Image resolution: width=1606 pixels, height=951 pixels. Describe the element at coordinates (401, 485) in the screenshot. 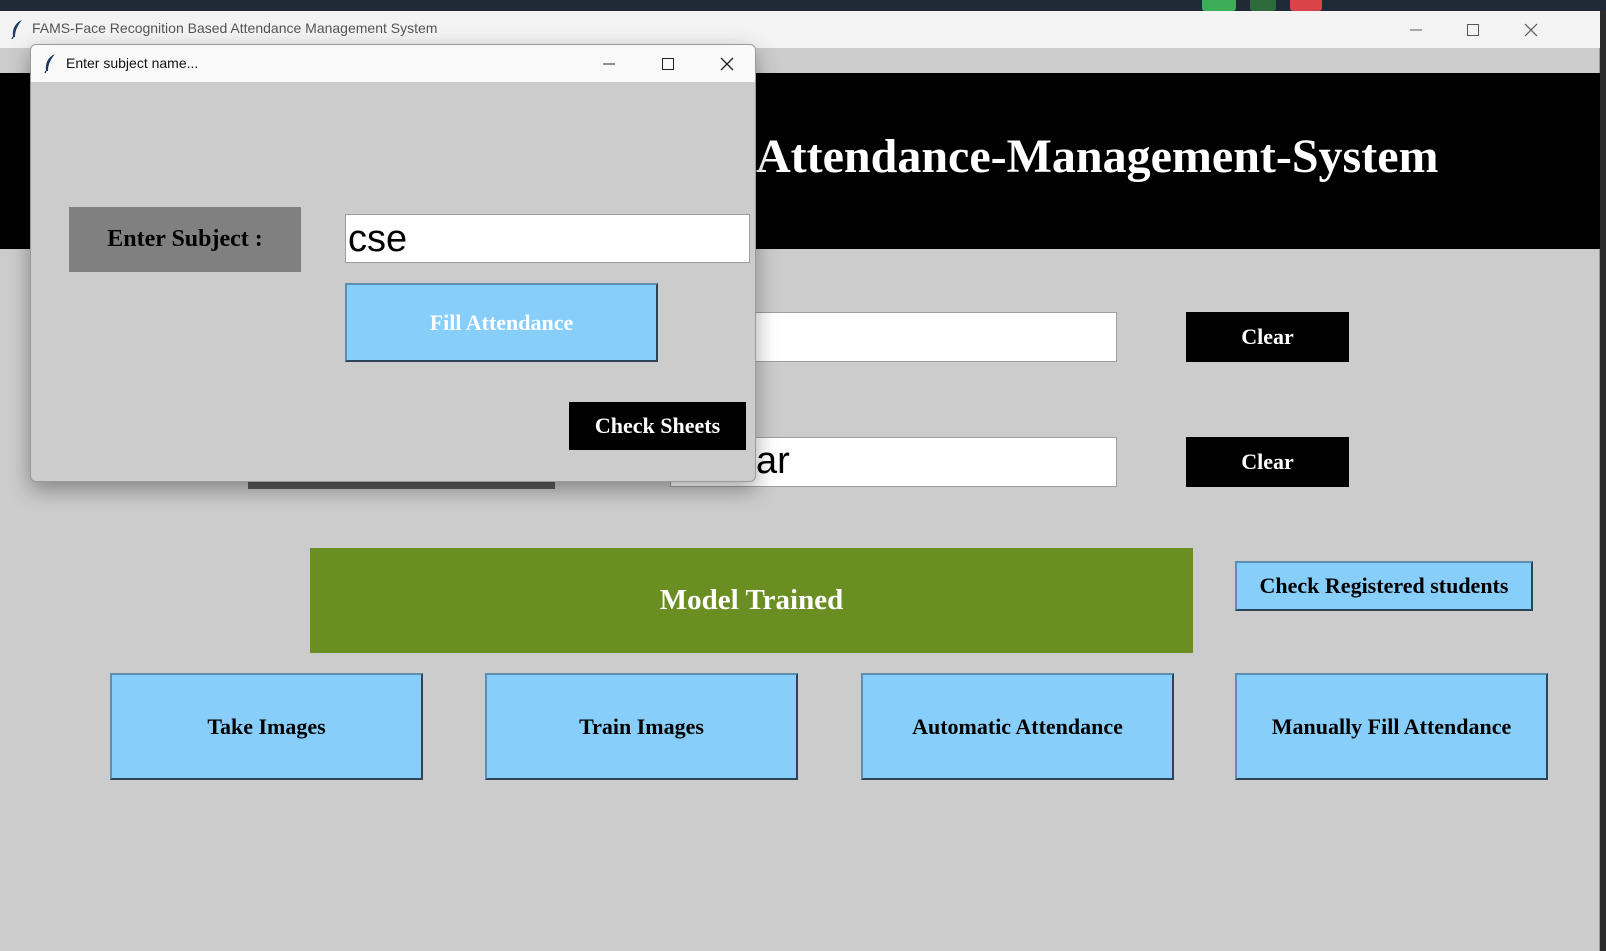

I see `hidden-label-edge` at that location.